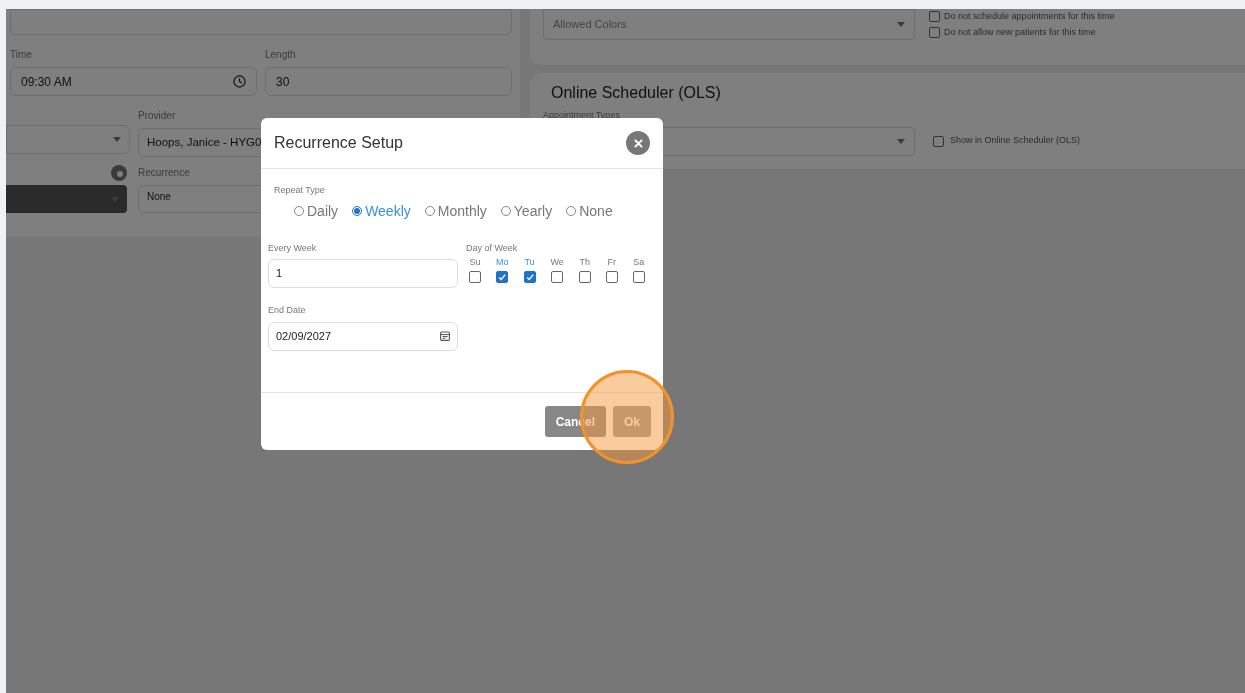  Describe the element at coordinates (363, 273) in the screenshot. I see `input-field: 1` at that location.